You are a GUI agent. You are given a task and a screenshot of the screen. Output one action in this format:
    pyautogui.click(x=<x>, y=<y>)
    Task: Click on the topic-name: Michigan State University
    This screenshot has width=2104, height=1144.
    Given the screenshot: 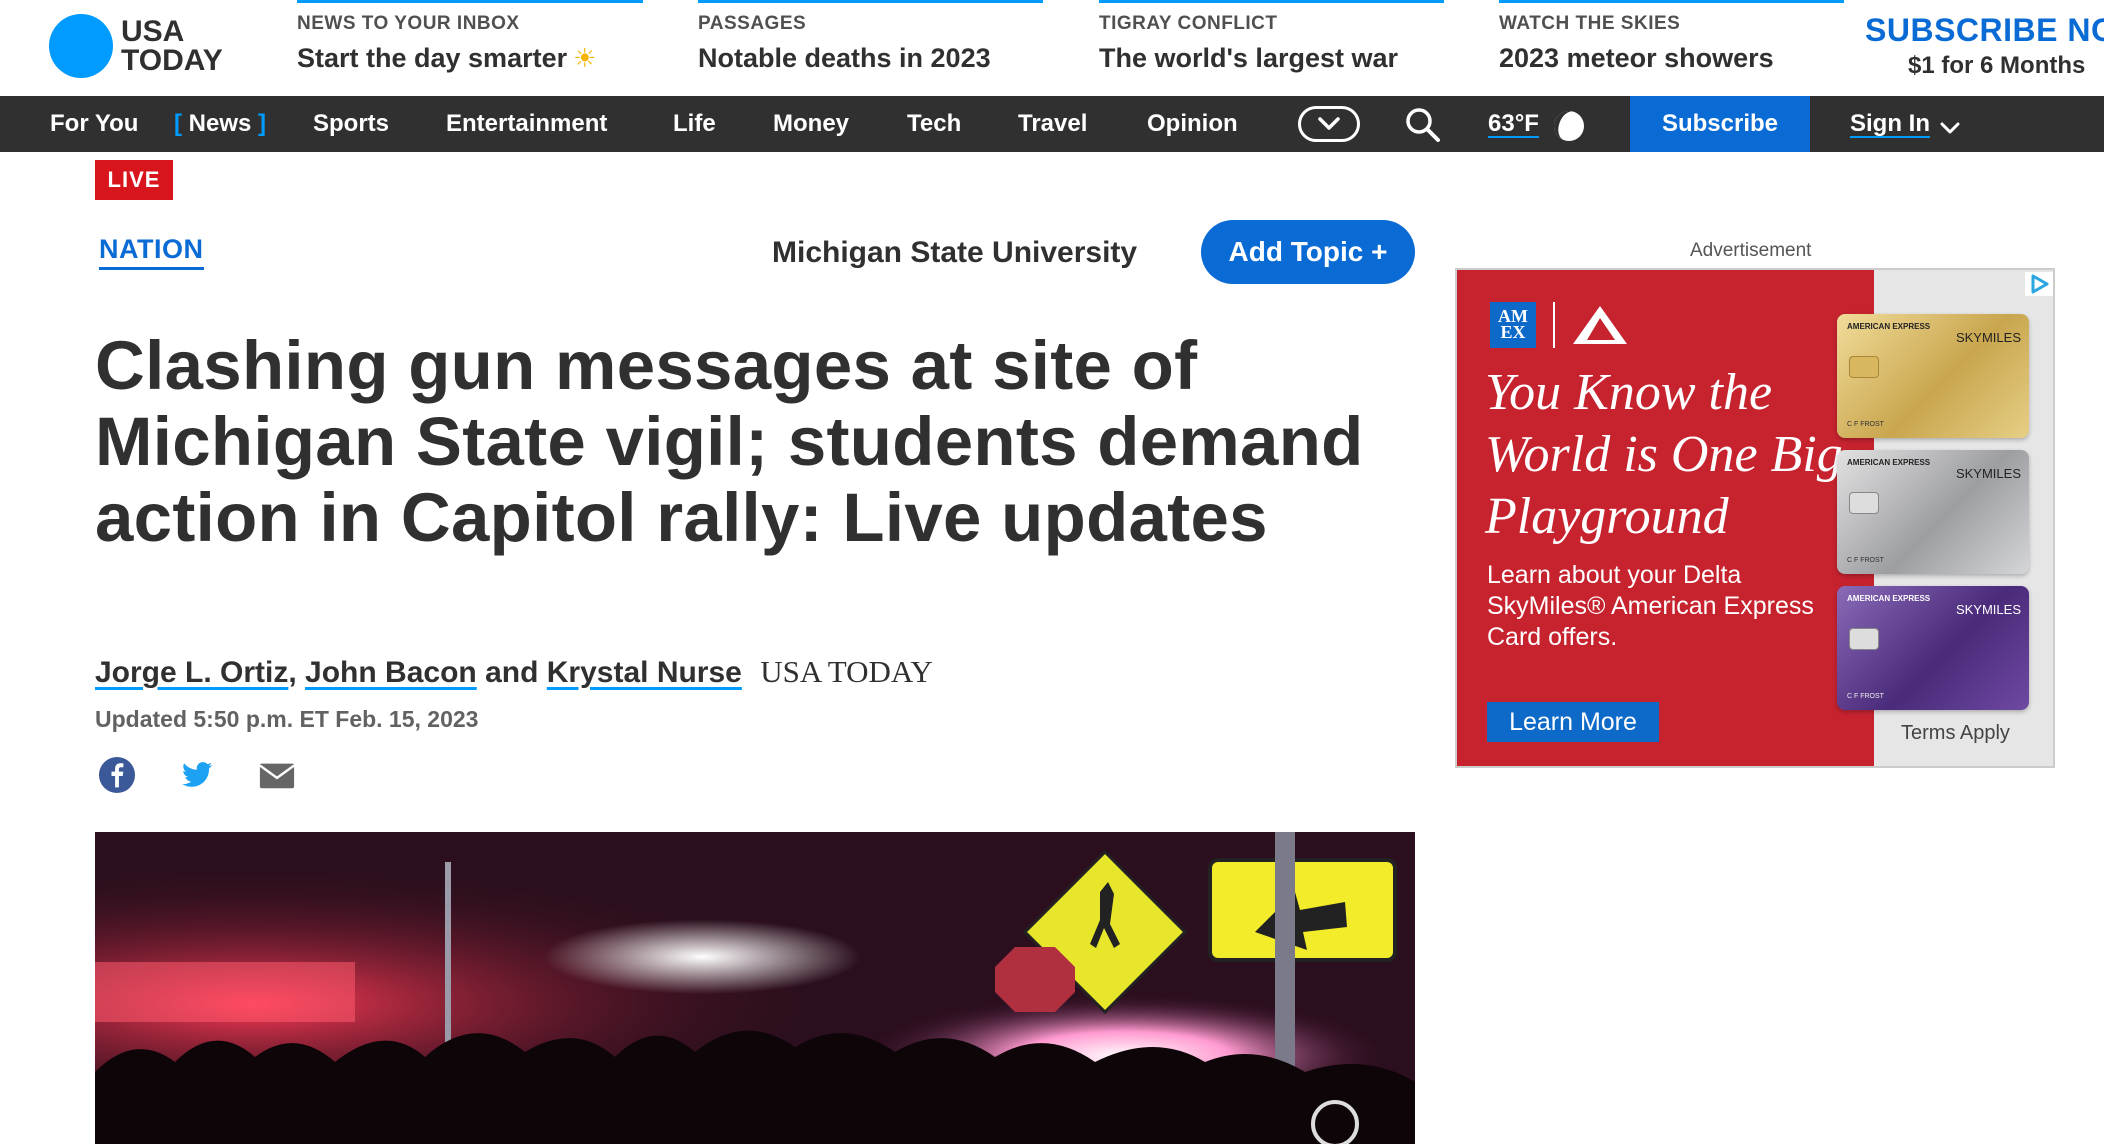 What is the action you would take?
    pyautogui.click(x=955, y=252)
    